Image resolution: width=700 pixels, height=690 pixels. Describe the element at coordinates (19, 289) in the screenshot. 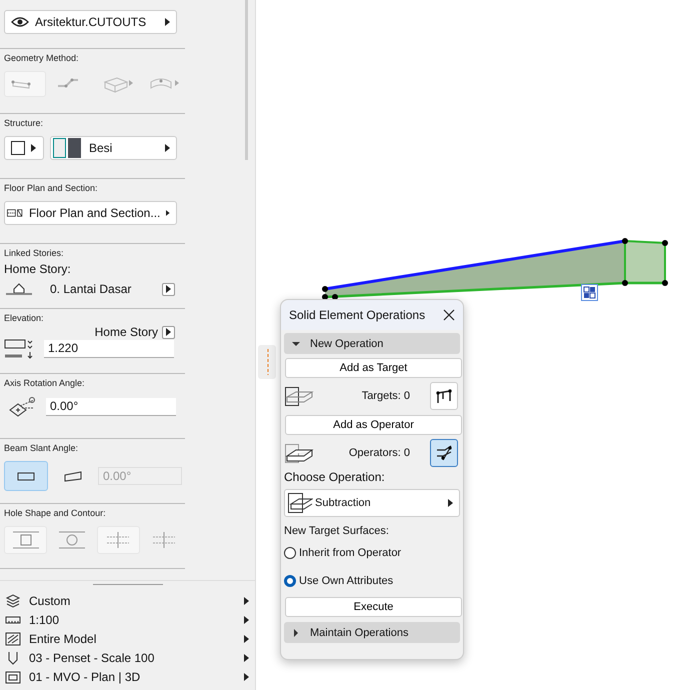

I see `story-icon` at that location.